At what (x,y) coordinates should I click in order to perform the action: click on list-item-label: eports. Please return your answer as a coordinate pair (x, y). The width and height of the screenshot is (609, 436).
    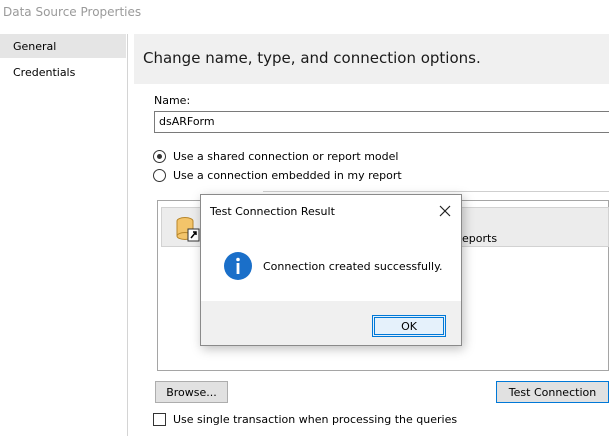
    Looking at the image, I should click on (480, 238).